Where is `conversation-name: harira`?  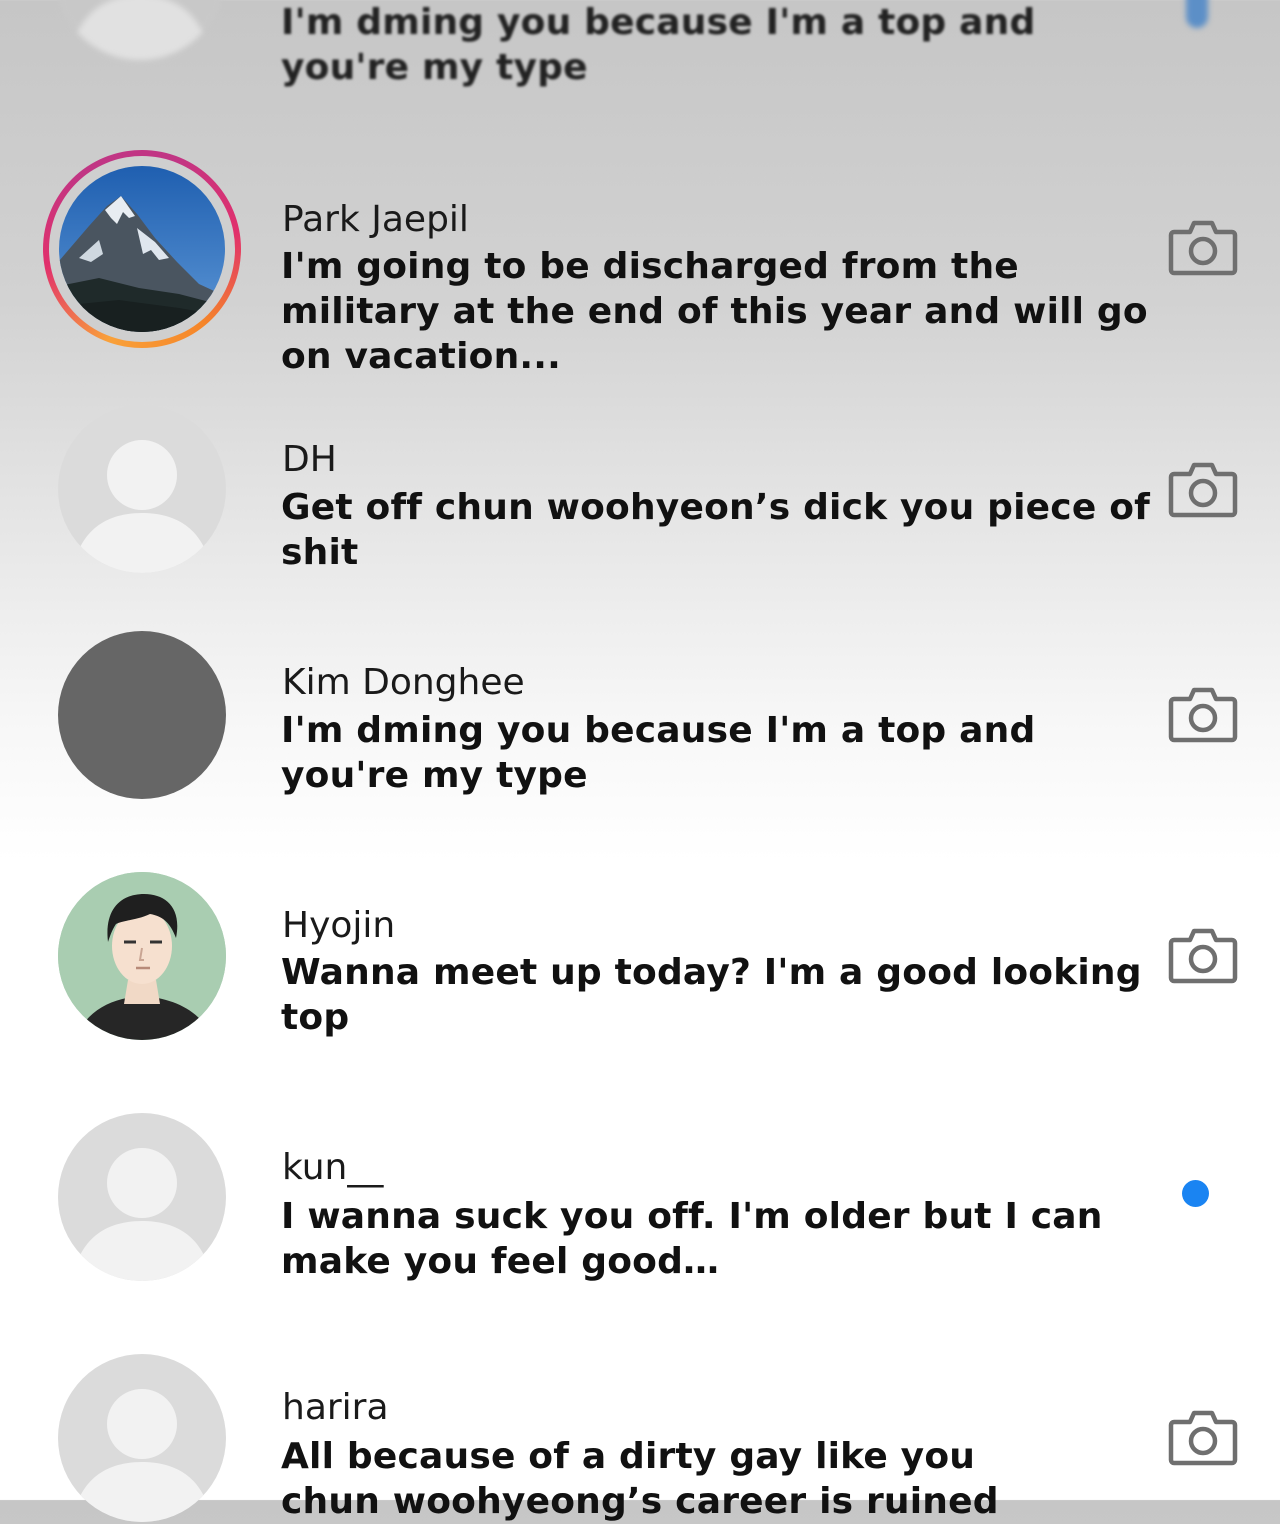
conversation-name: harira is located at coordinates (335, 1407).